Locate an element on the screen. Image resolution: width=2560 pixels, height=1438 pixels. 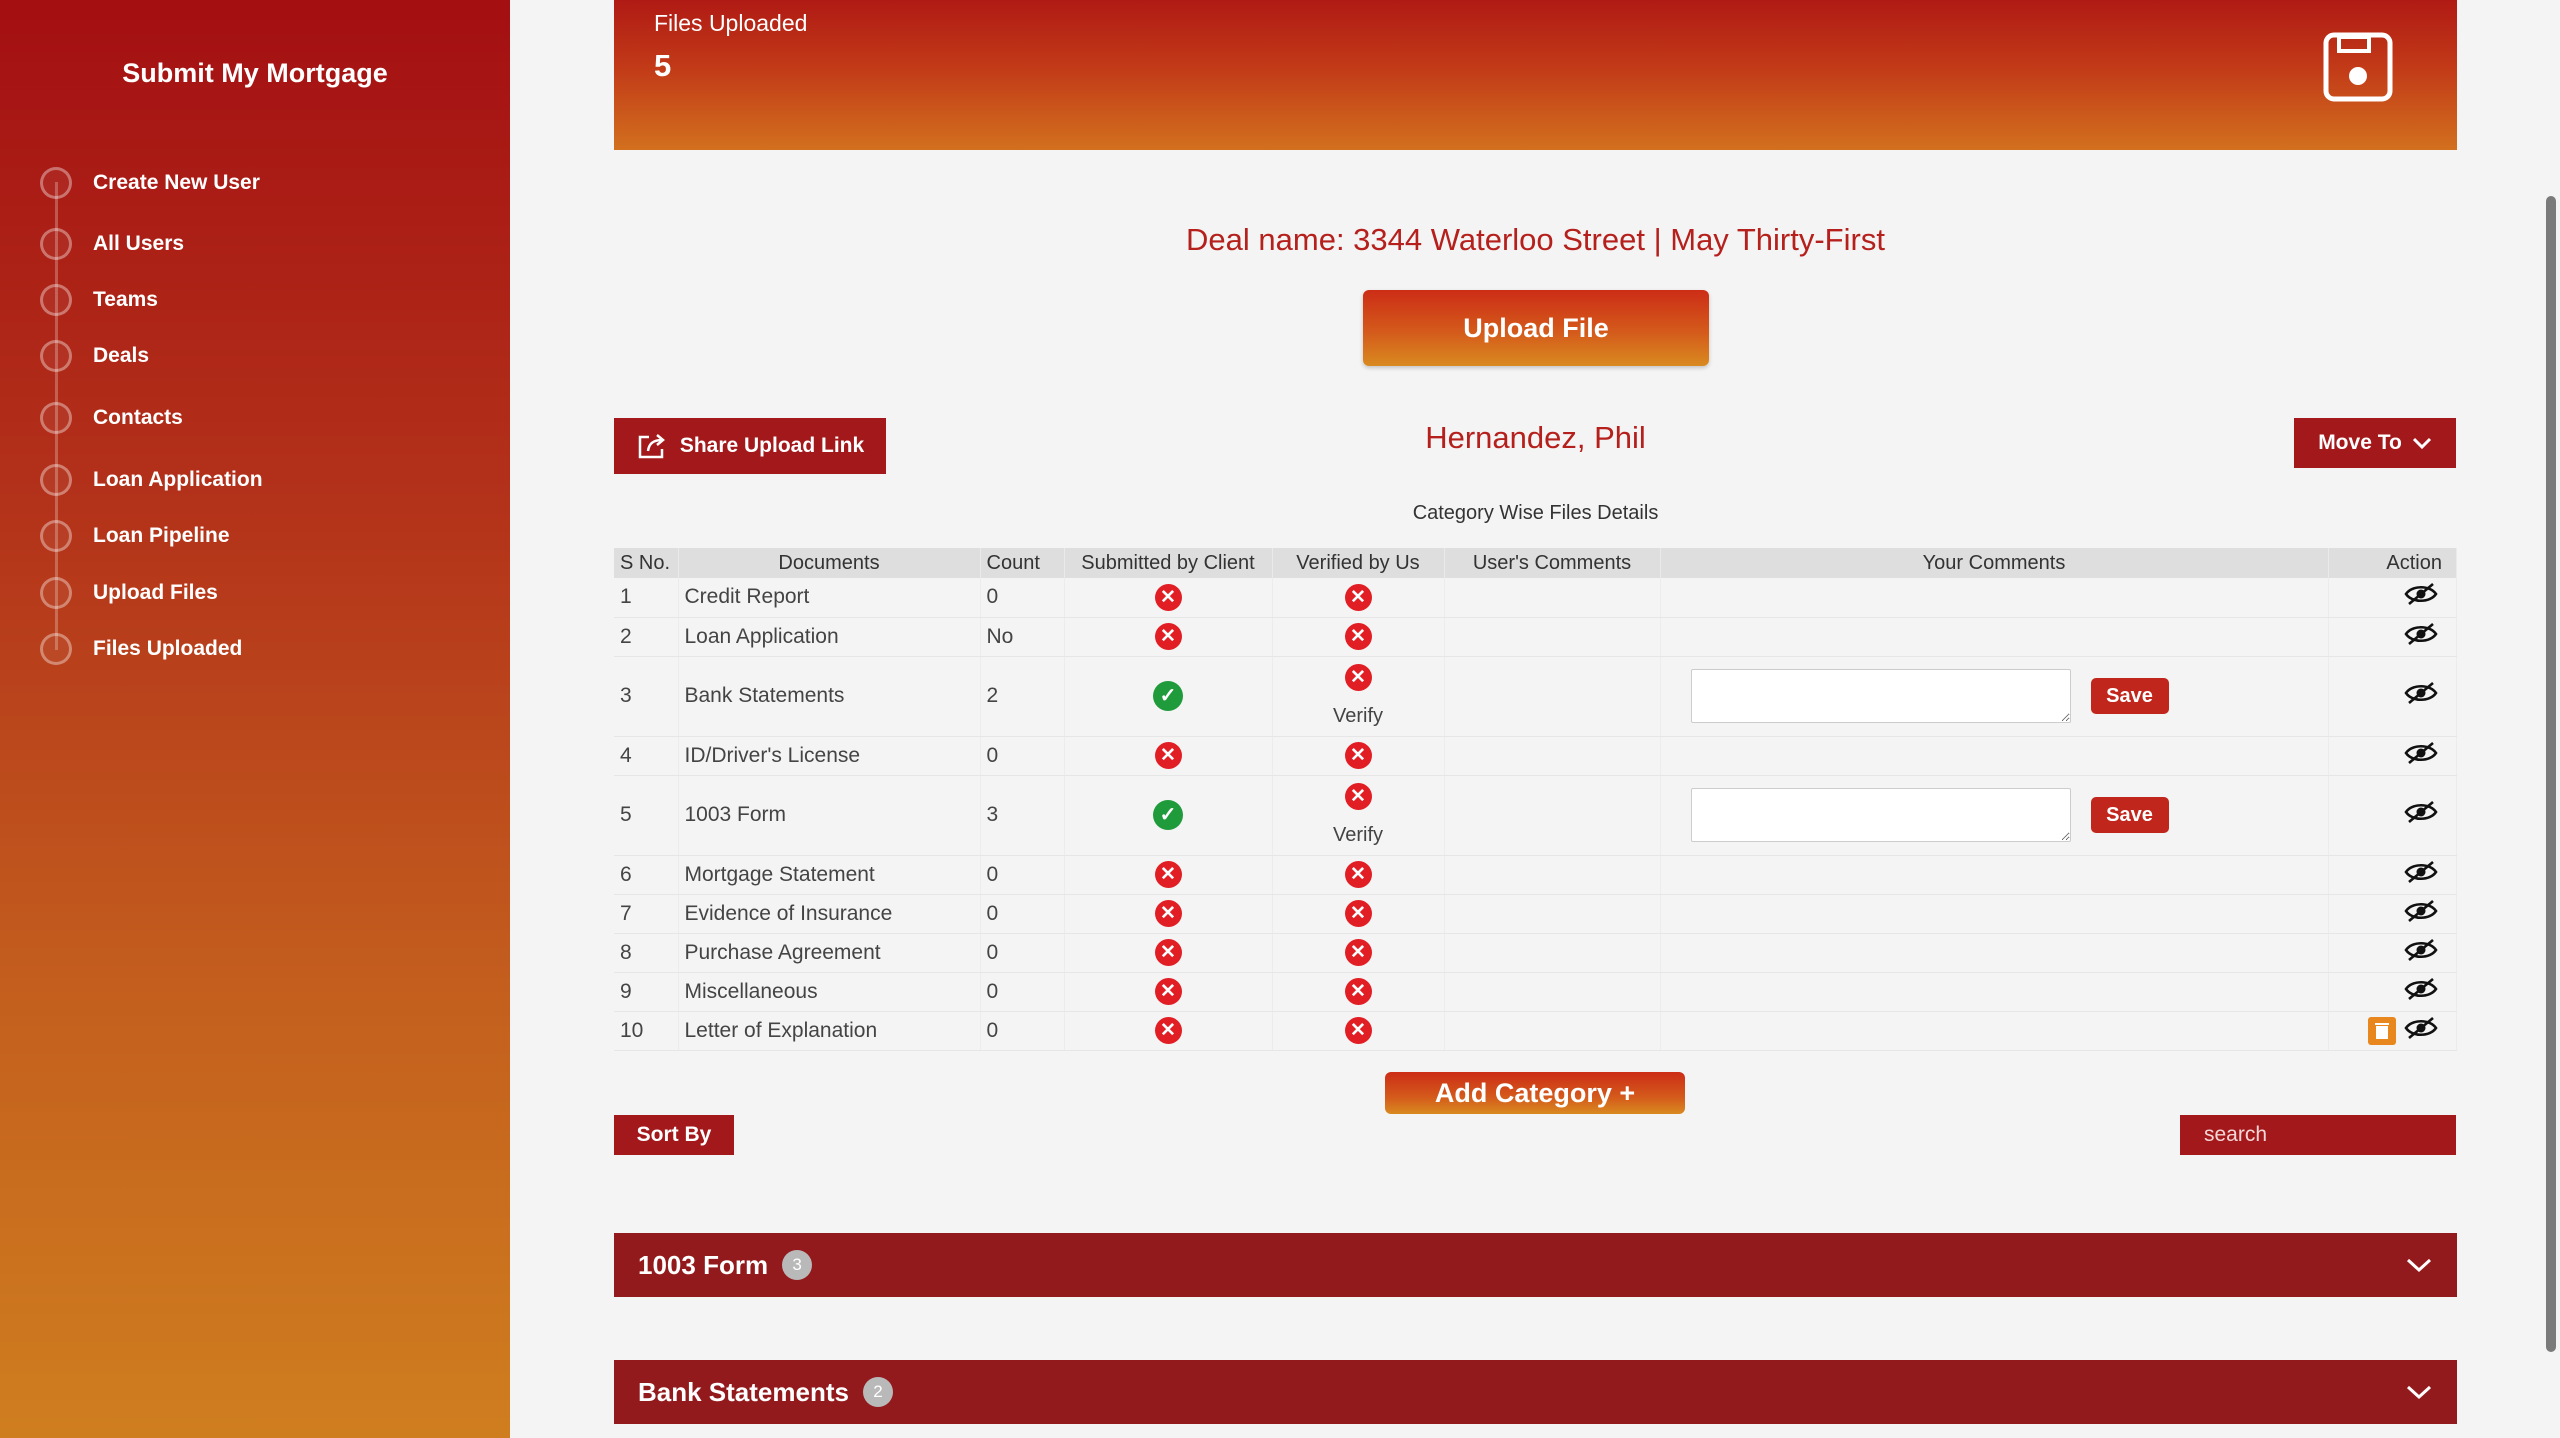
column-header: User's Comments is located at coordinates (1552, 563).